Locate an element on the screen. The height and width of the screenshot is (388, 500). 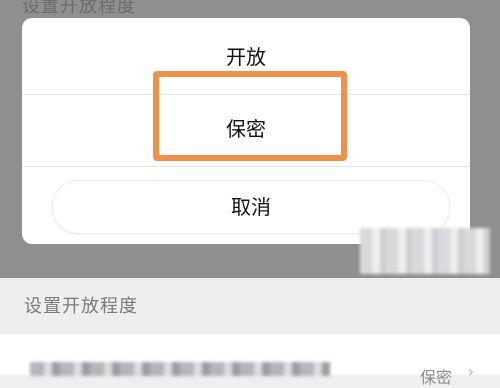
section-title: 设置开放程度 is located at coordinates (81, 306).